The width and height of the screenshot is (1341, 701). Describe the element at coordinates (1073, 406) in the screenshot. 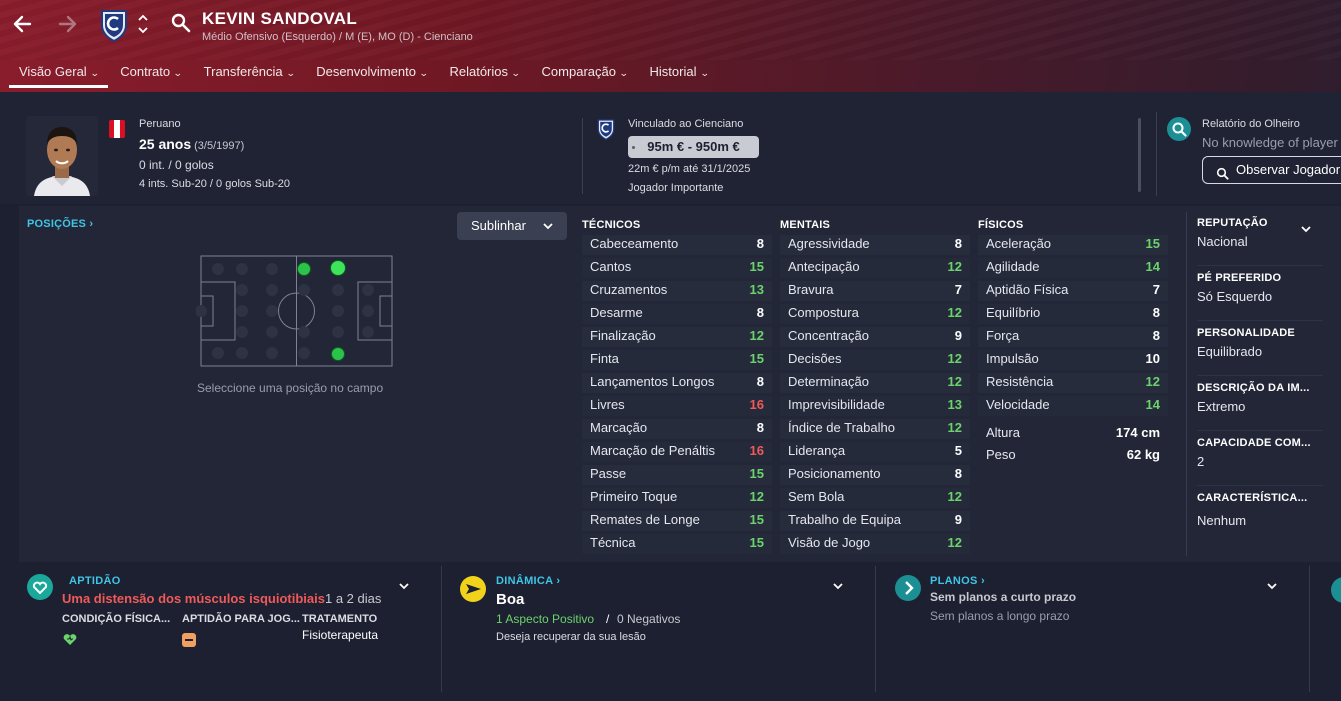

I see `attribute-row: Velocidade 14` at that location.